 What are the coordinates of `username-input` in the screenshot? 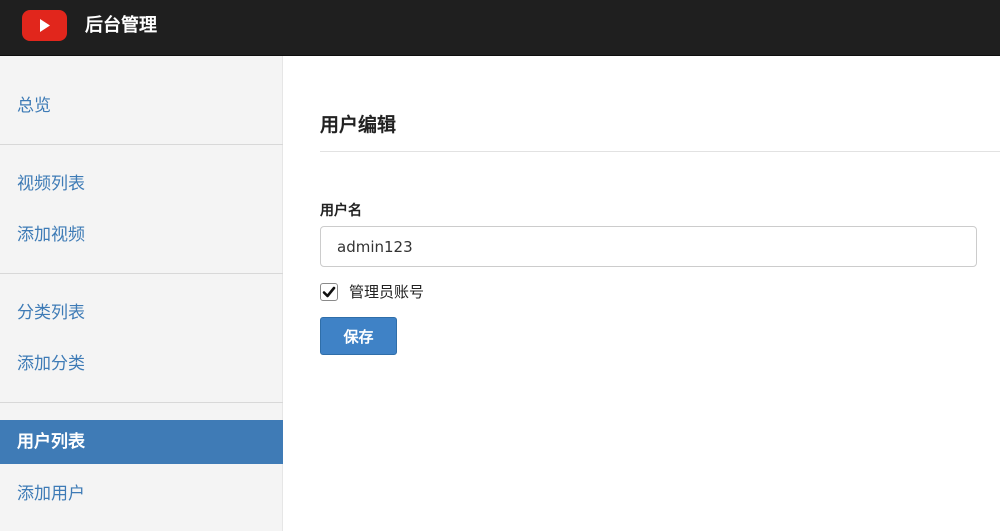 It's located at (648, 246).